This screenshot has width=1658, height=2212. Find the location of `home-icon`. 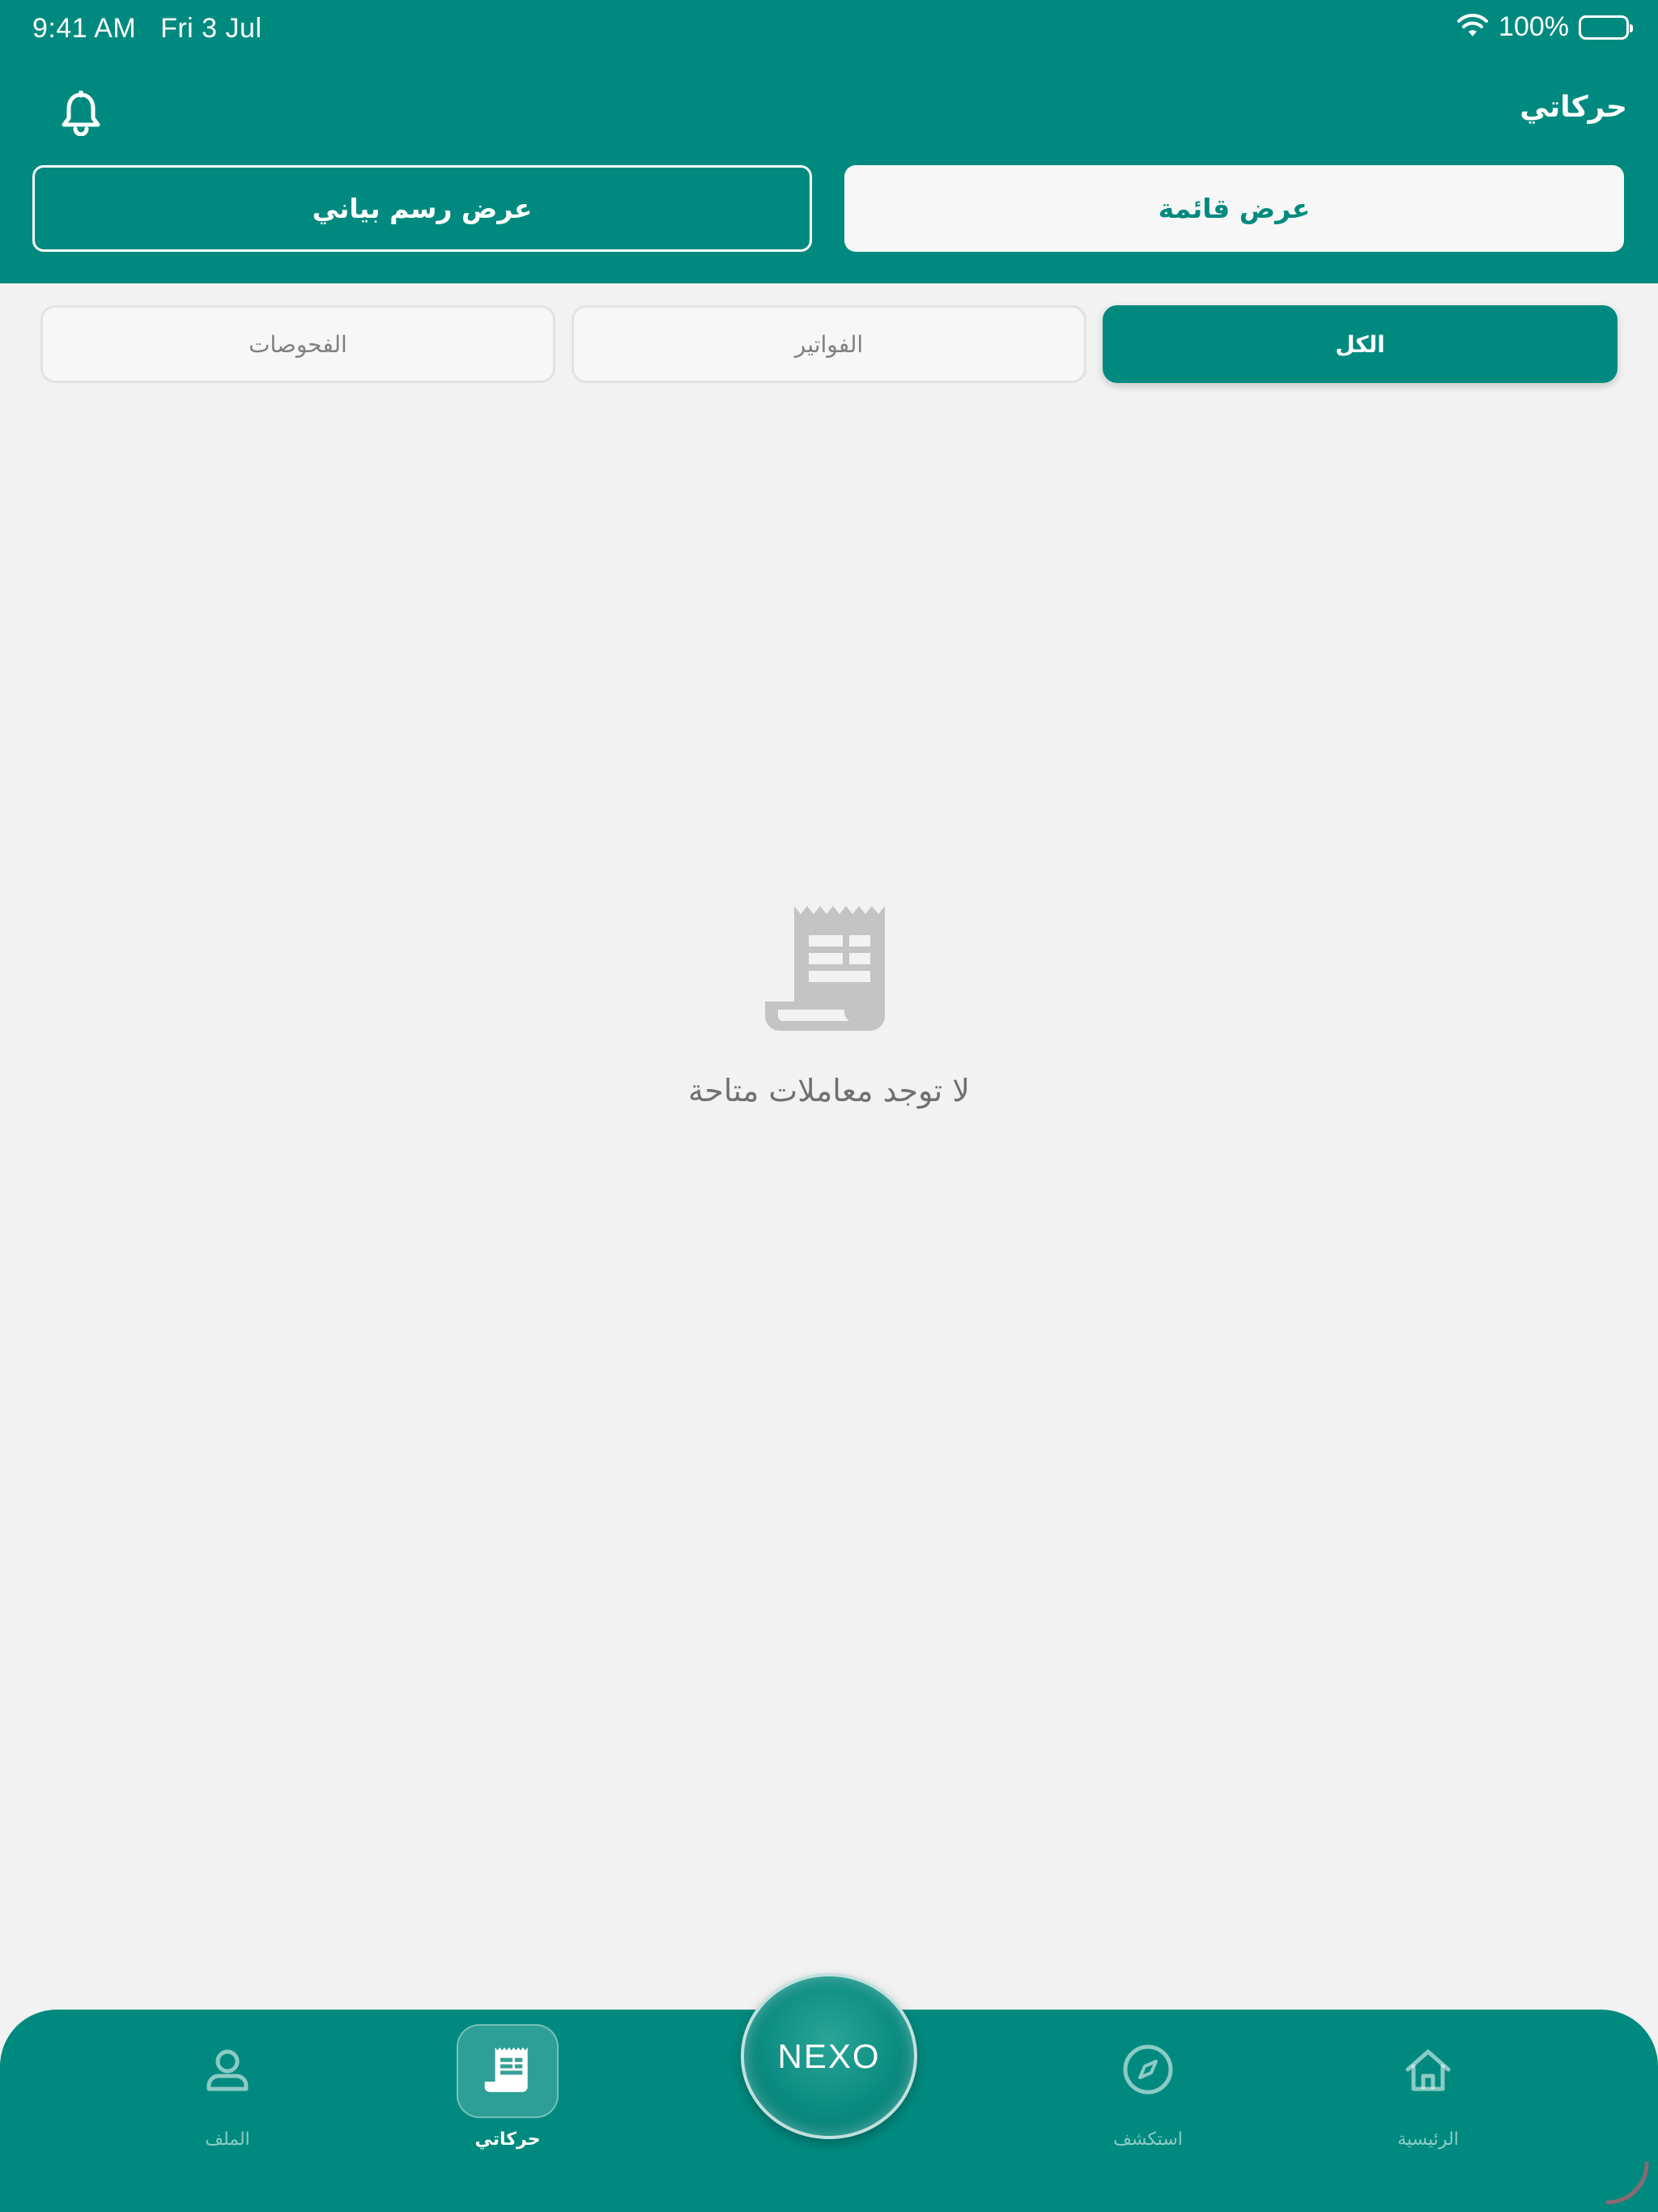

home-icon is located at coordinates (1428, 2071).